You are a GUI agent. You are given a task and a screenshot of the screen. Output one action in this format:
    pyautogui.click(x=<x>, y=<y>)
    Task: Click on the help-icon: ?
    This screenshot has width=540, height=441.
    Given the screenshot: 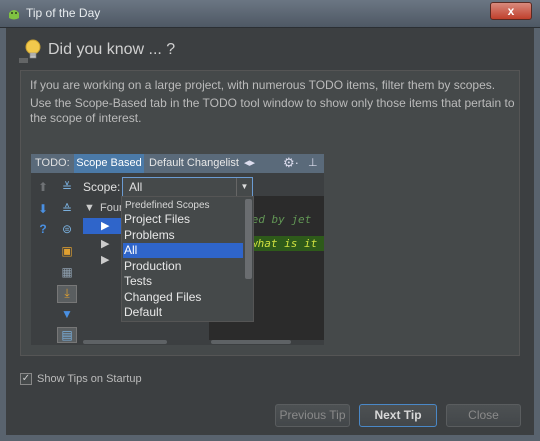 What is the action you would take?
    pyautogui.click(x=43, y=229)
    